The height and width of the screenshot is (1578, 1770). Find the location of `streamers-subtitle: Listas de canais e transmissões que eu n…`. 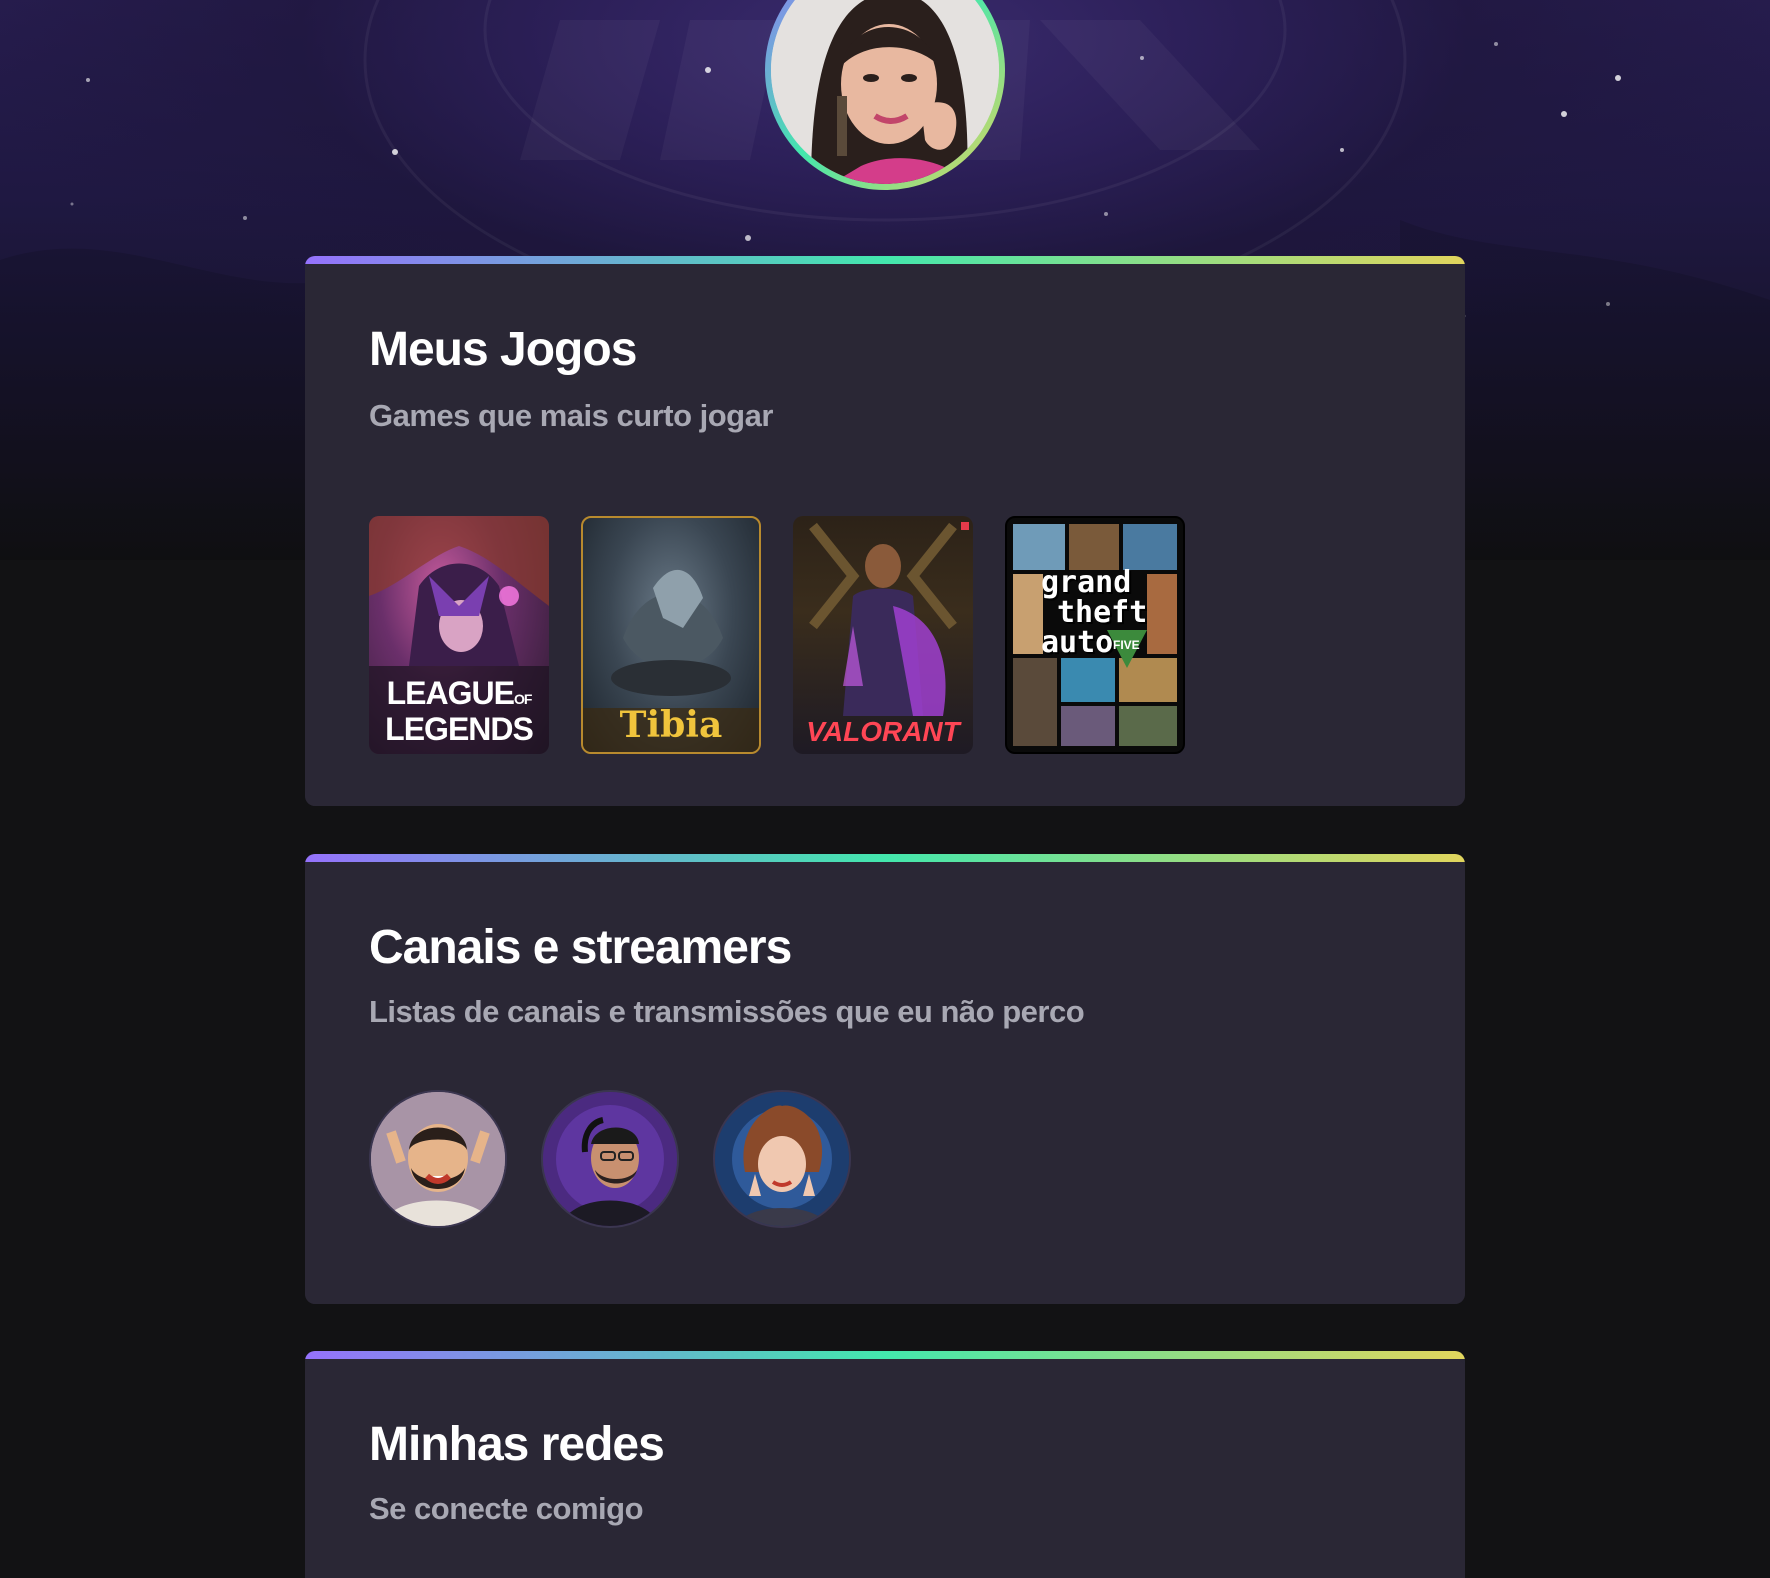

streamers-subtitle: Listas de canais e transmissões que eu n… is located at coordinates (727, 1011).